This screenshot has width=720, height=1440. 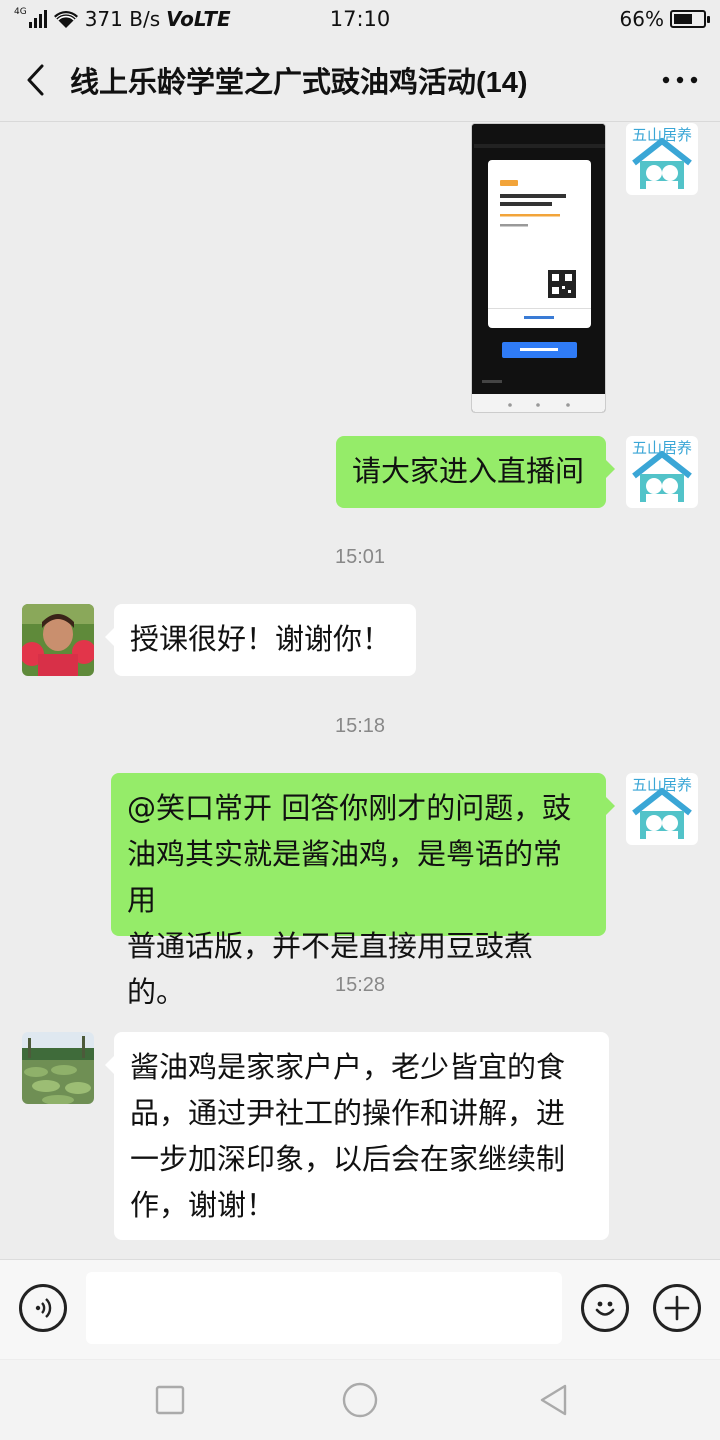 I want to click on message-line: 品，通过尹社工的操作和讲解，进, so click(x=348, y=1113).